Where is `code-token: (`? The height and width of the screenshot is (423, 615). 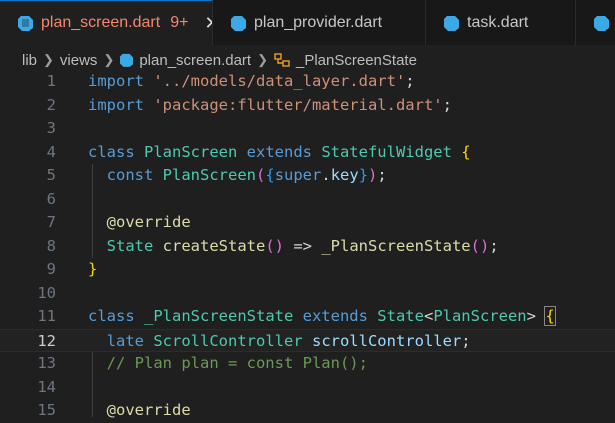 code-token: ( is located at coordinates (261, 175).